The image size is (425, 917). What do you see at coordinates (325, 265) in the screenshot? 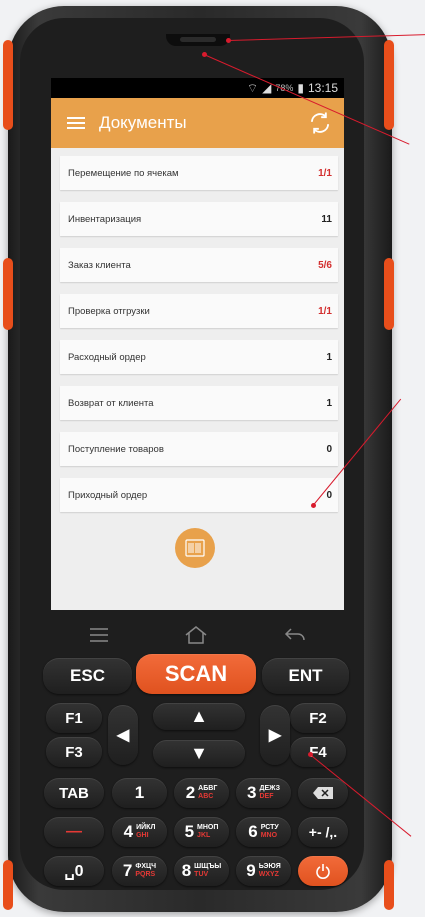
I see `document-count: 5/6` at bounding box center [325, 265].